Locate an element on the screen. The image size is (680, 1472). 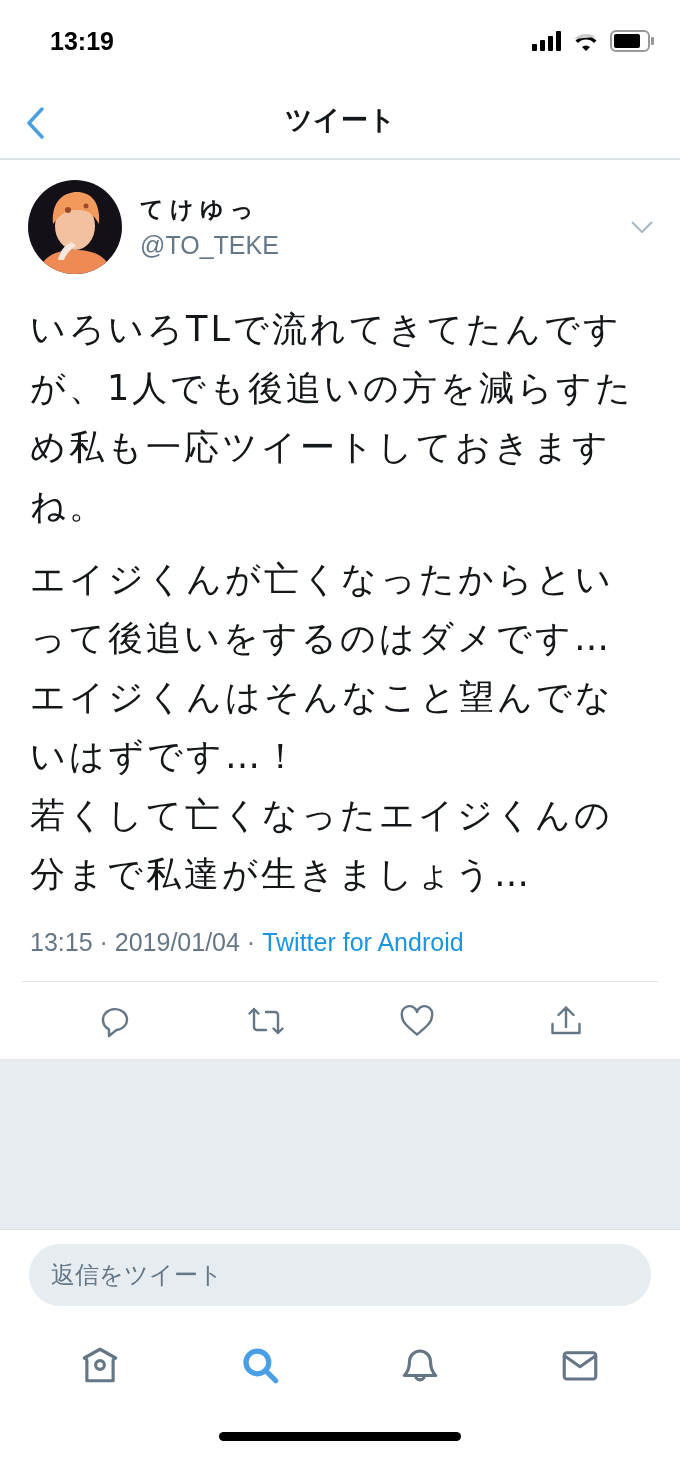
heart-icon is located at coordinates (416, 1020).